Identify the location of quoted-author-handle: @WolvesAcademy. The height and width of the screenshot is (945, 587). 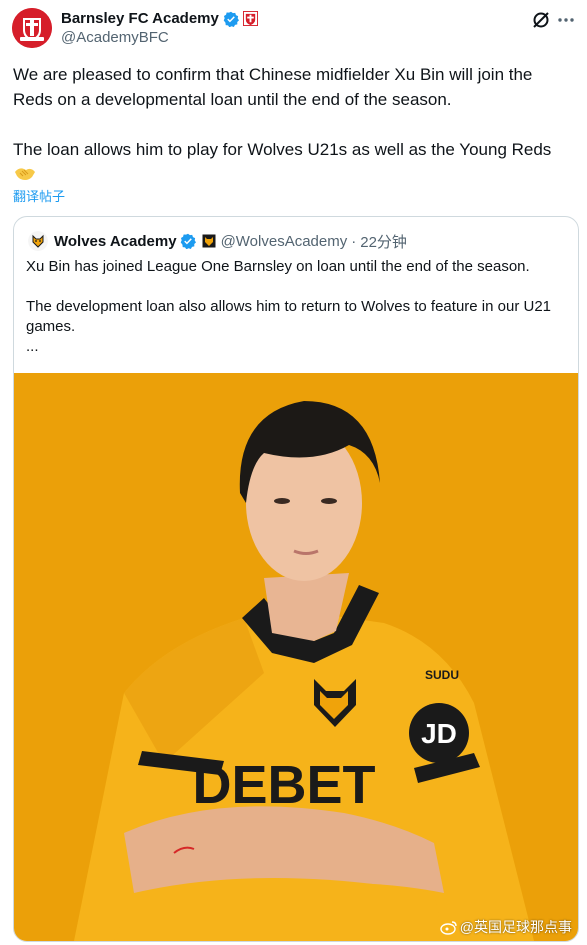
(284, 241).